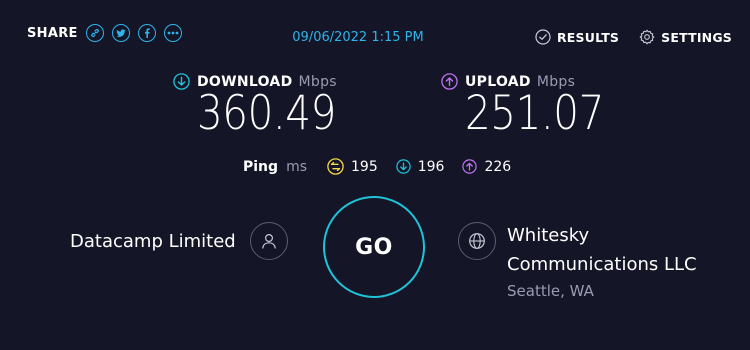 Image resolution: width=750 pixels, height=350 pixels. Describe the element at coordinates (181, 81) in the screenshot. I see `download-arrow-icon` at that location.